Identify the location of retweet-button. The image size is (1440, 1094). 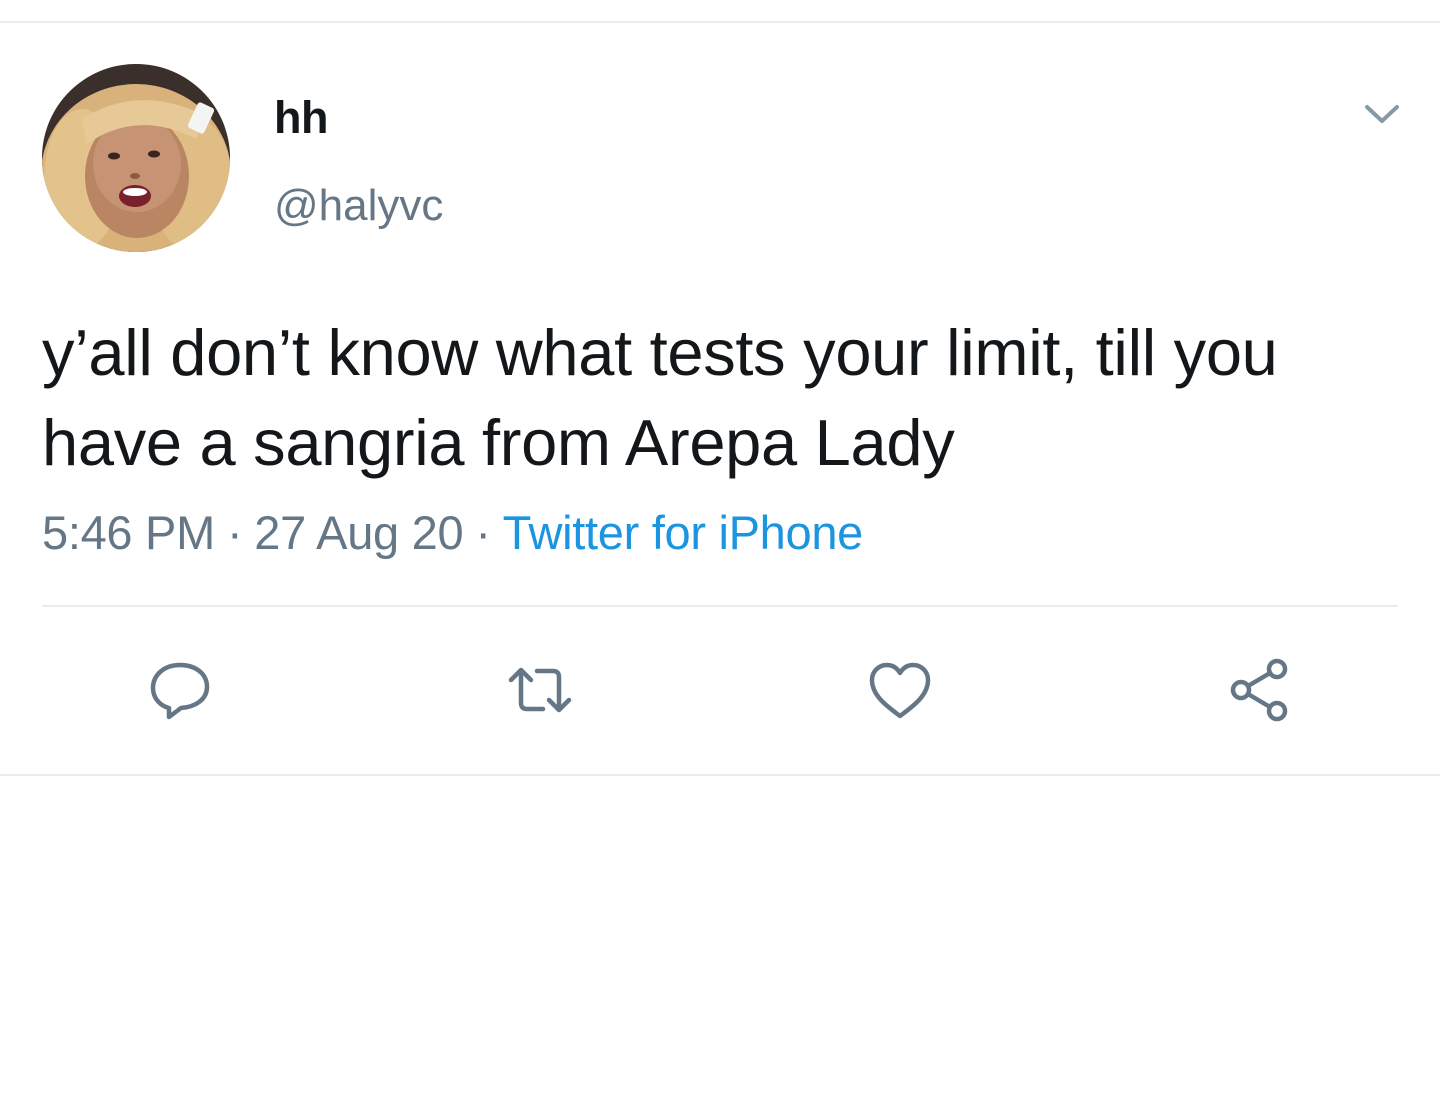
(540, 692).